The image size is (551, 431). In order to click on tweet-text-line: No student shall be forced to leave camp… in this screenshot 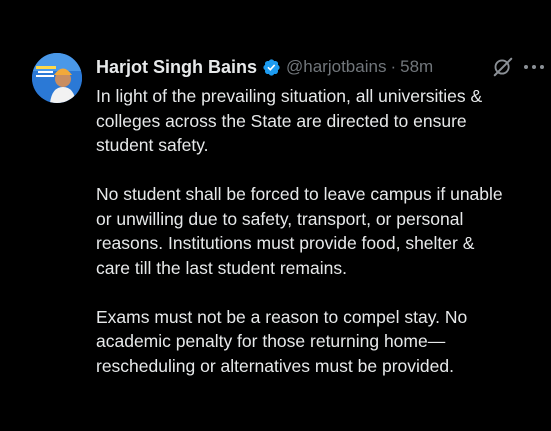, I will do `click(299, 194)`.